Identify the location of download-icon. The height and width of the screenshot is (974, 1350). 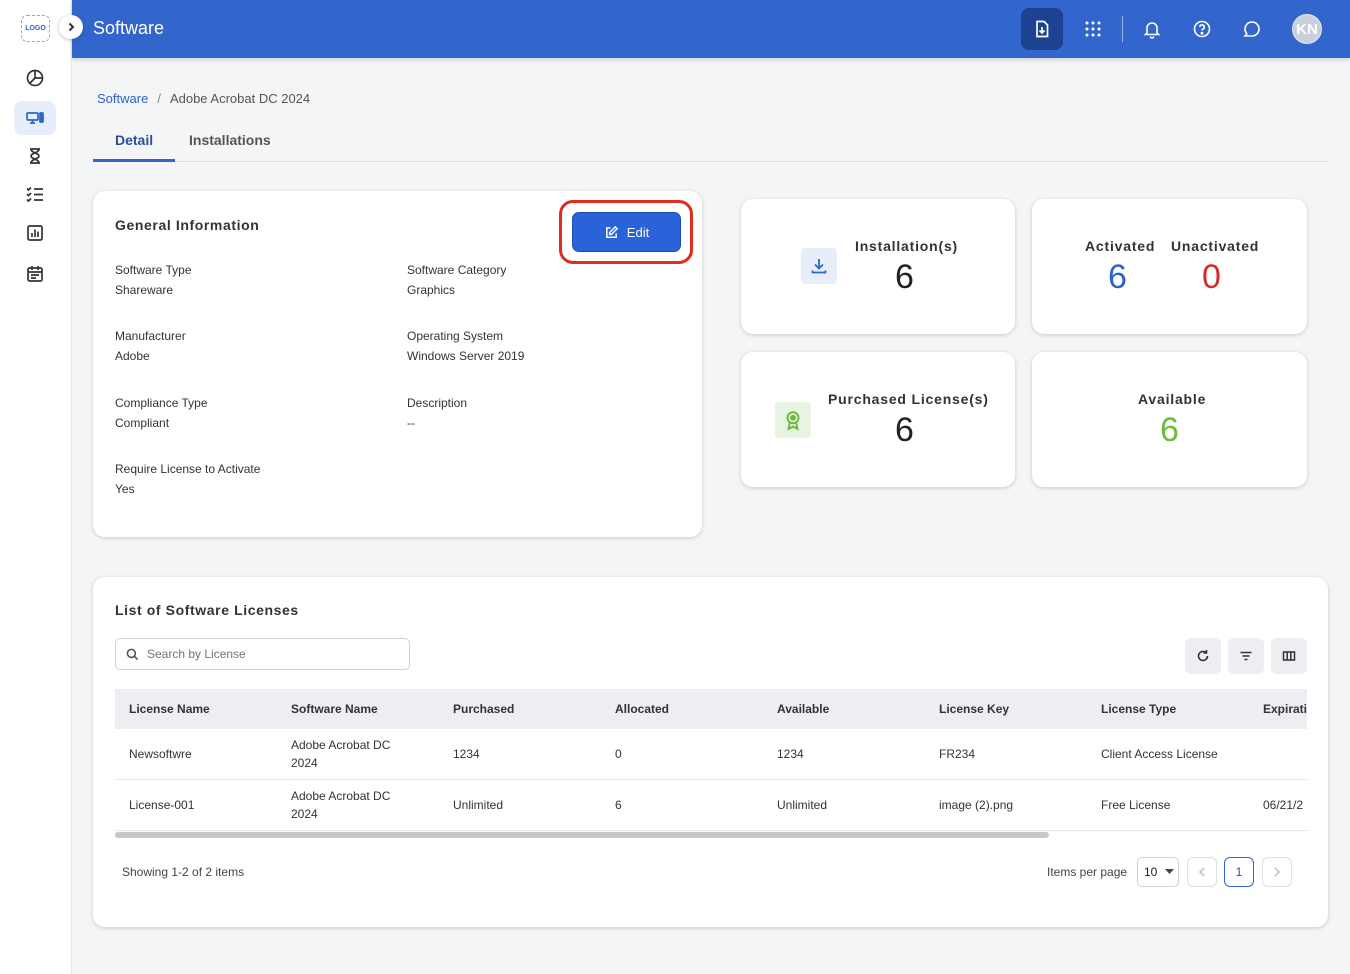
(819, 266).